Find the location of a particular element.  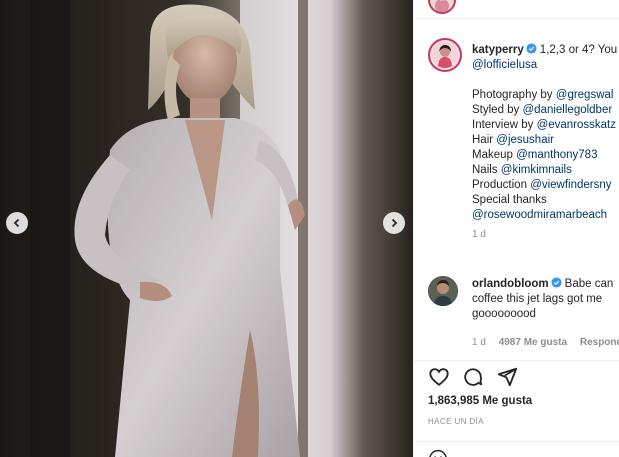

caption-line-interview: Interview by @evanrosskatz is located at coordinates (544, 125).